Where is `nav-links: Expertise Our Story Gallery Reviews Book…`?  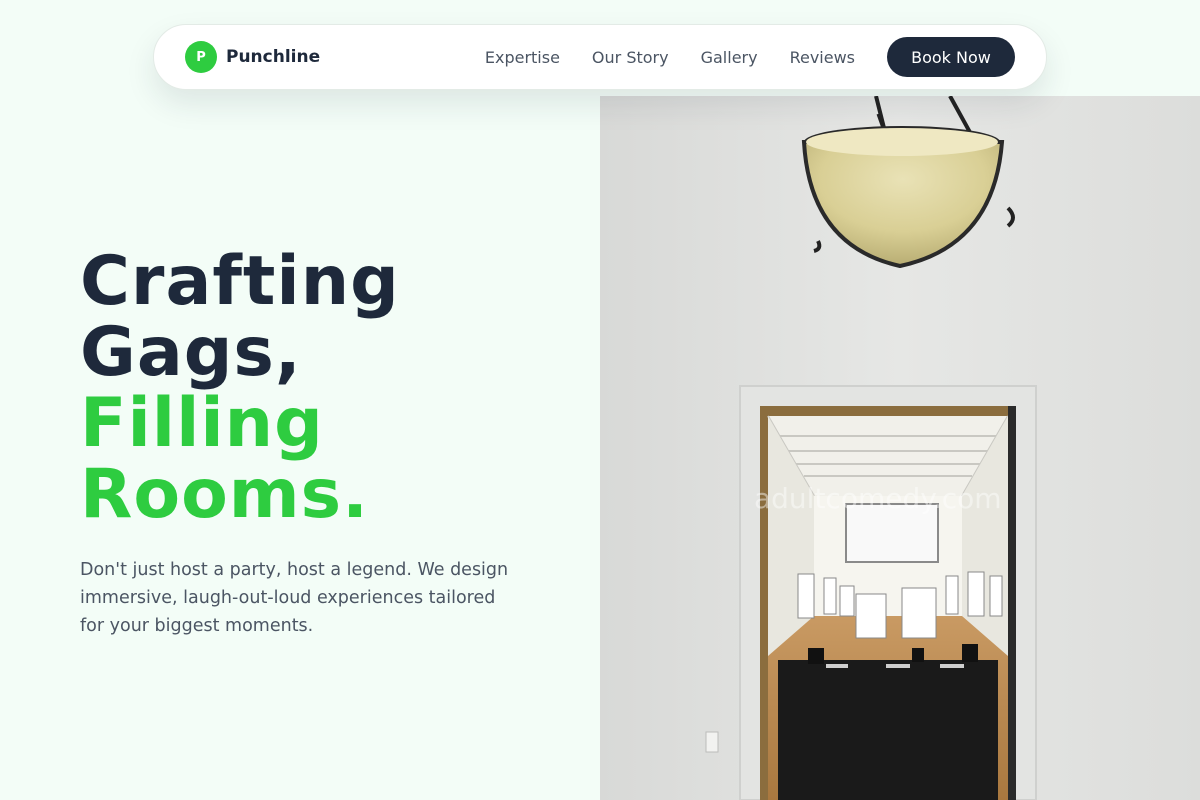
nav-links: Expertise Our Story Gallery Reviews Book… is located at coordinates (750, 57).